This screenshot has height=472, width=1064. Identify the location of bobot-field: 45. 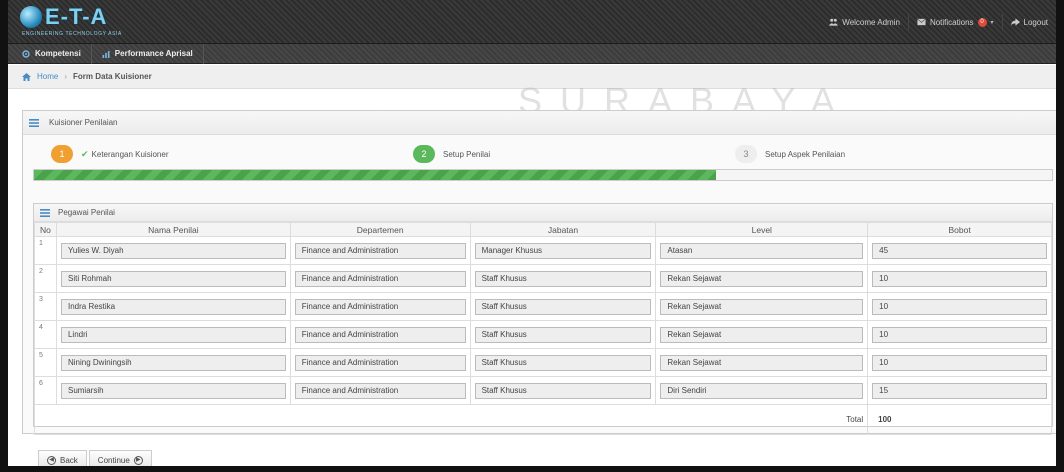
(959, 250).